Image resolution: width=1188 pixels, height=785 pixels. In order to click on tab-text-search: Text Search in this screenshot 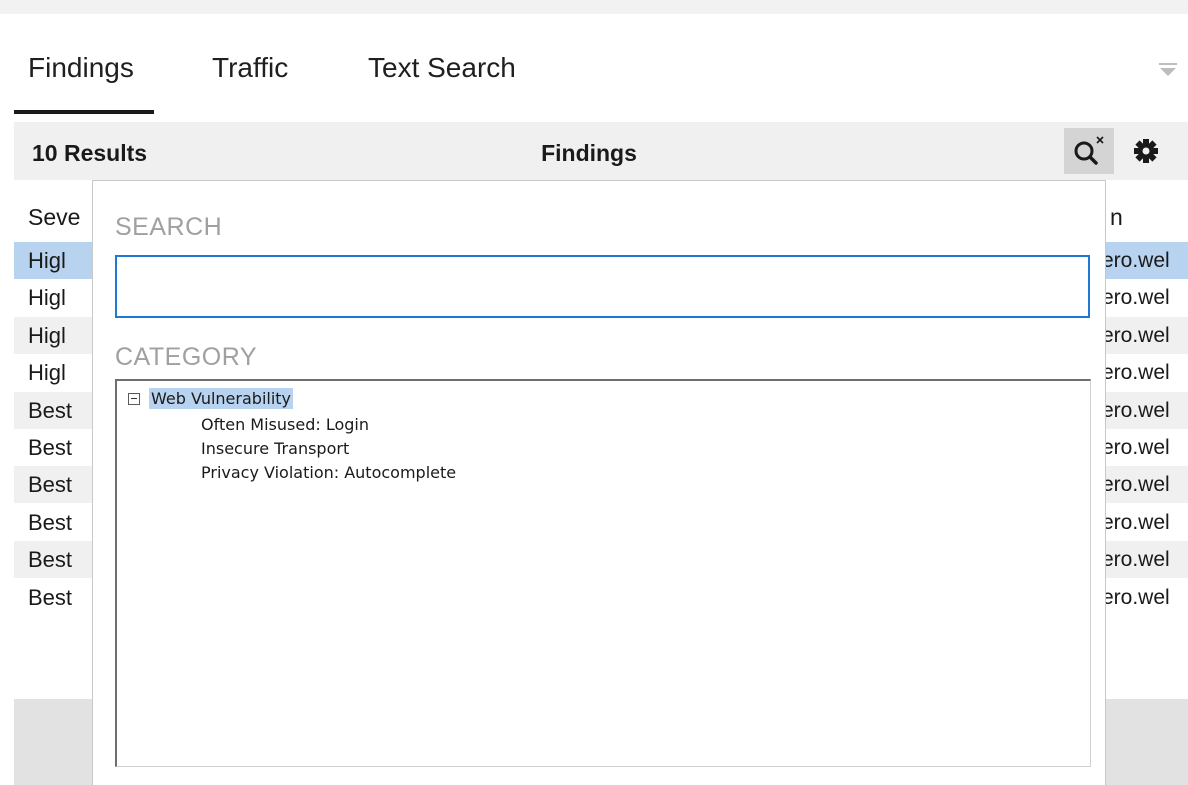, I will do `click(442, 68)`.